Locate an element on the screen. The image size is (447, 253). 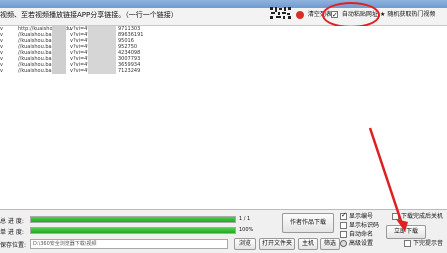
save-path-field: D:\360安全浏览器下载\视频 is located at coordinates (129, 244).